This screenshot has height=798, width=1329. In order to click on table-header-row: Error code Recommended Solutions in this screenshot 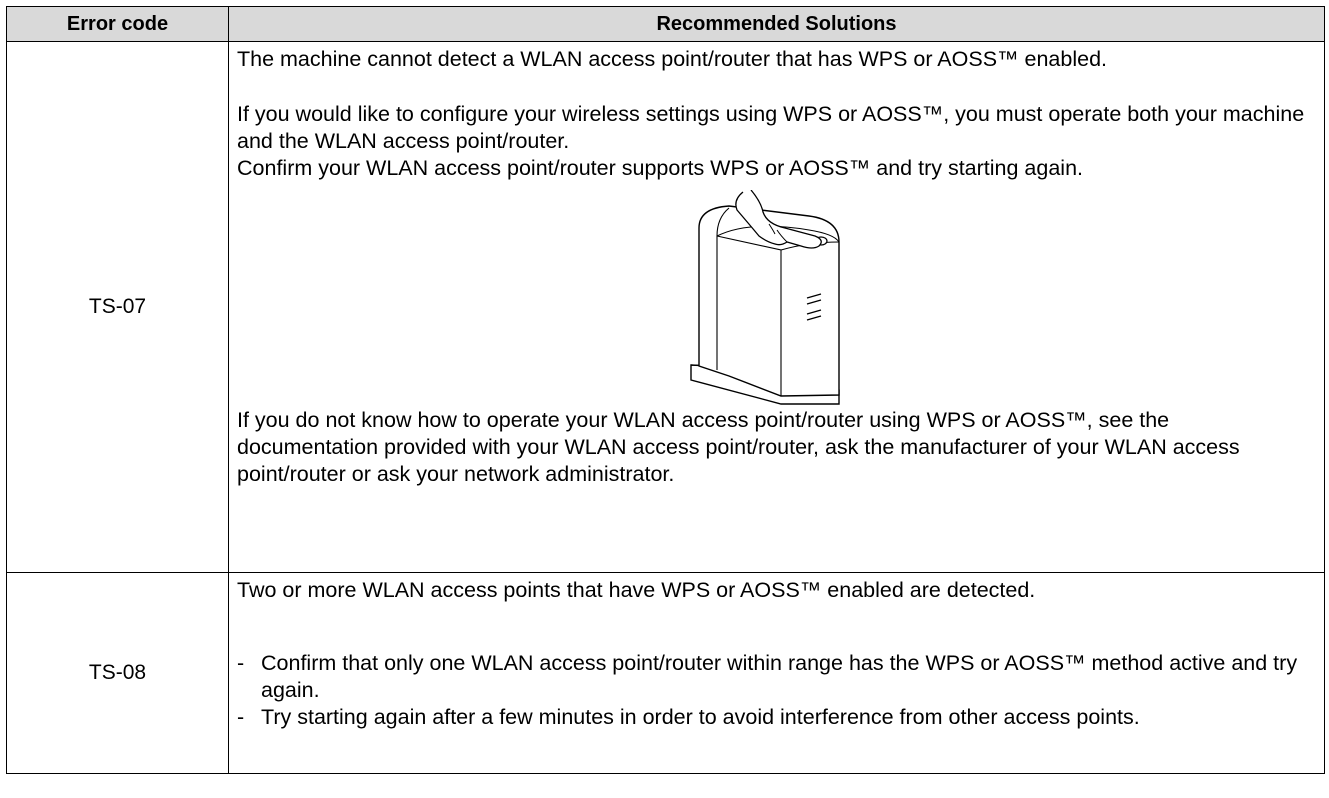, I will do `click(665, 24)`.